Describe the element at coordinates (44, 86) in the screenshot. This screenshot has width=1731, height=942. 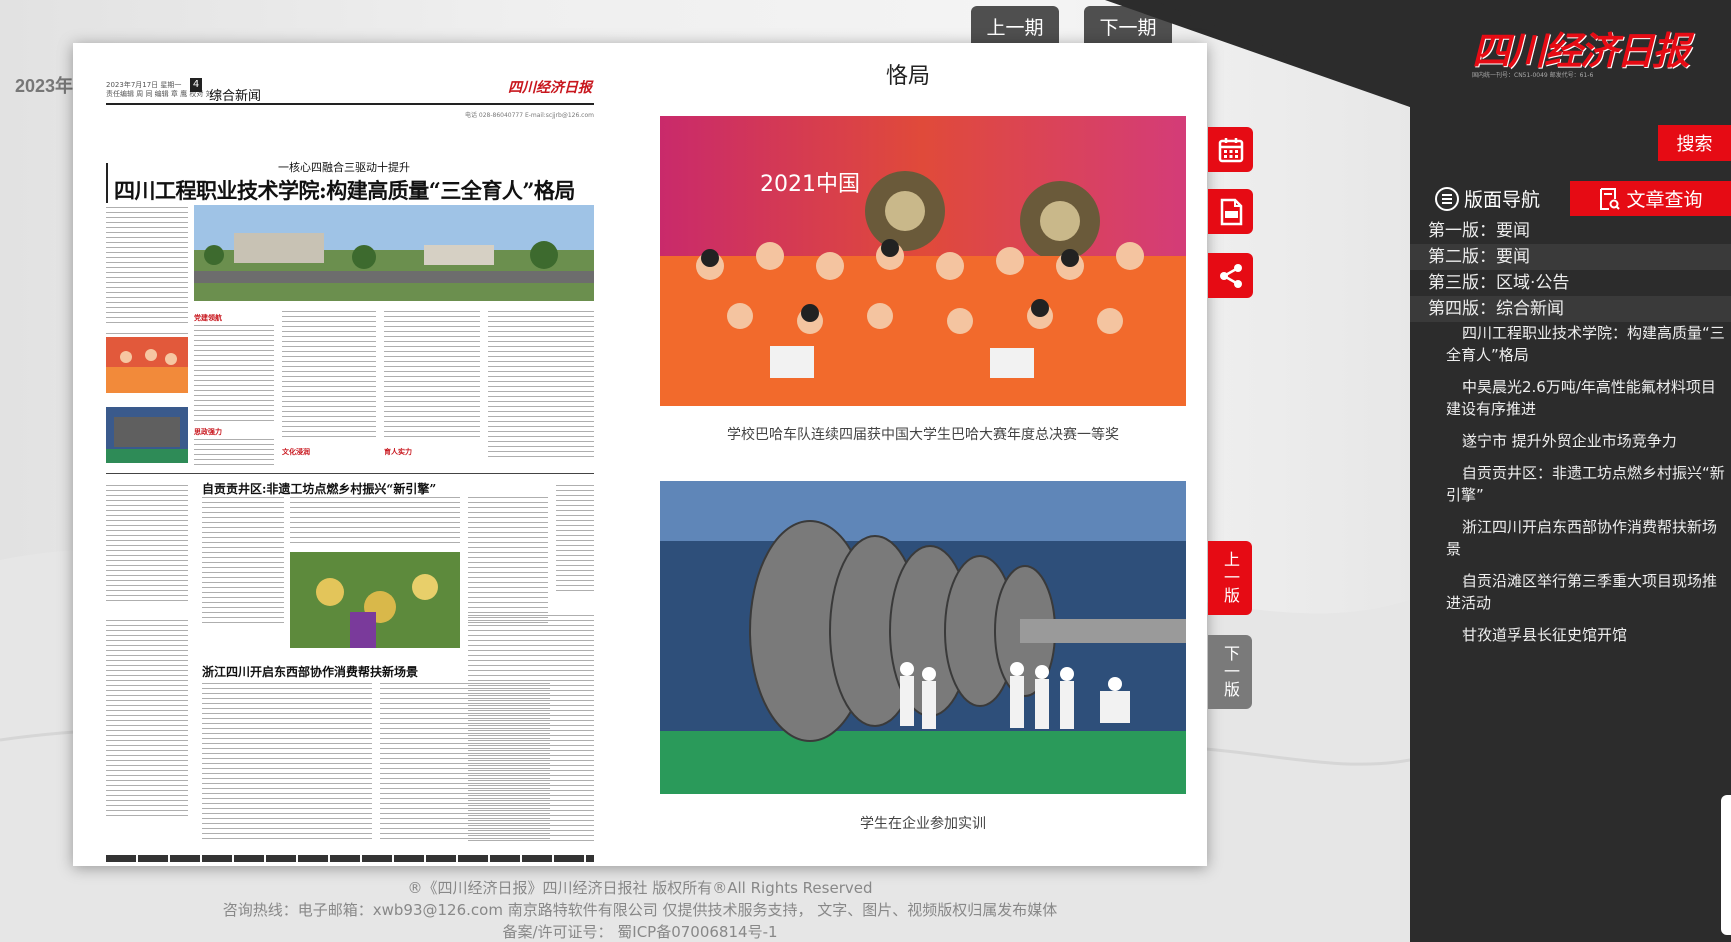
I see `year-label: 2023年` at that location.